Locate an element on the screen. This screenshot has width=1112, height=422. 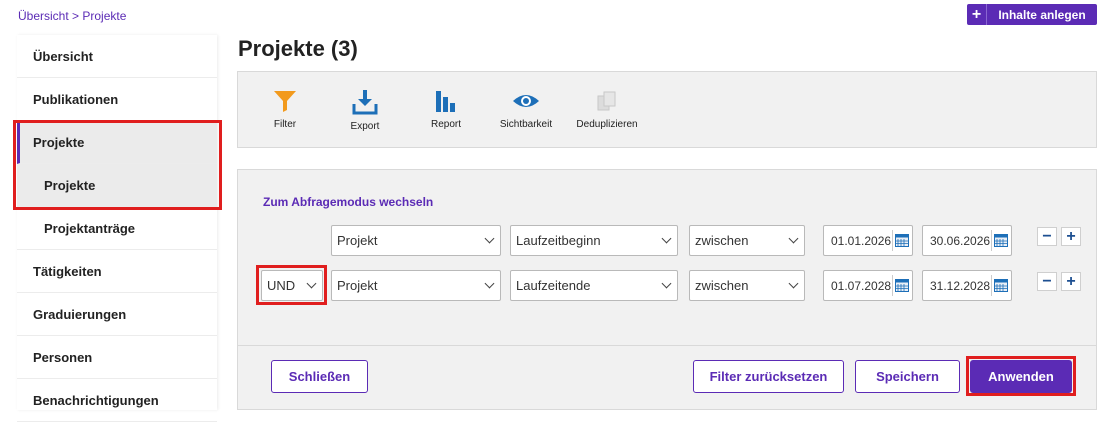
row1-operator-select: zwischen is located at coordinates (747, 240).